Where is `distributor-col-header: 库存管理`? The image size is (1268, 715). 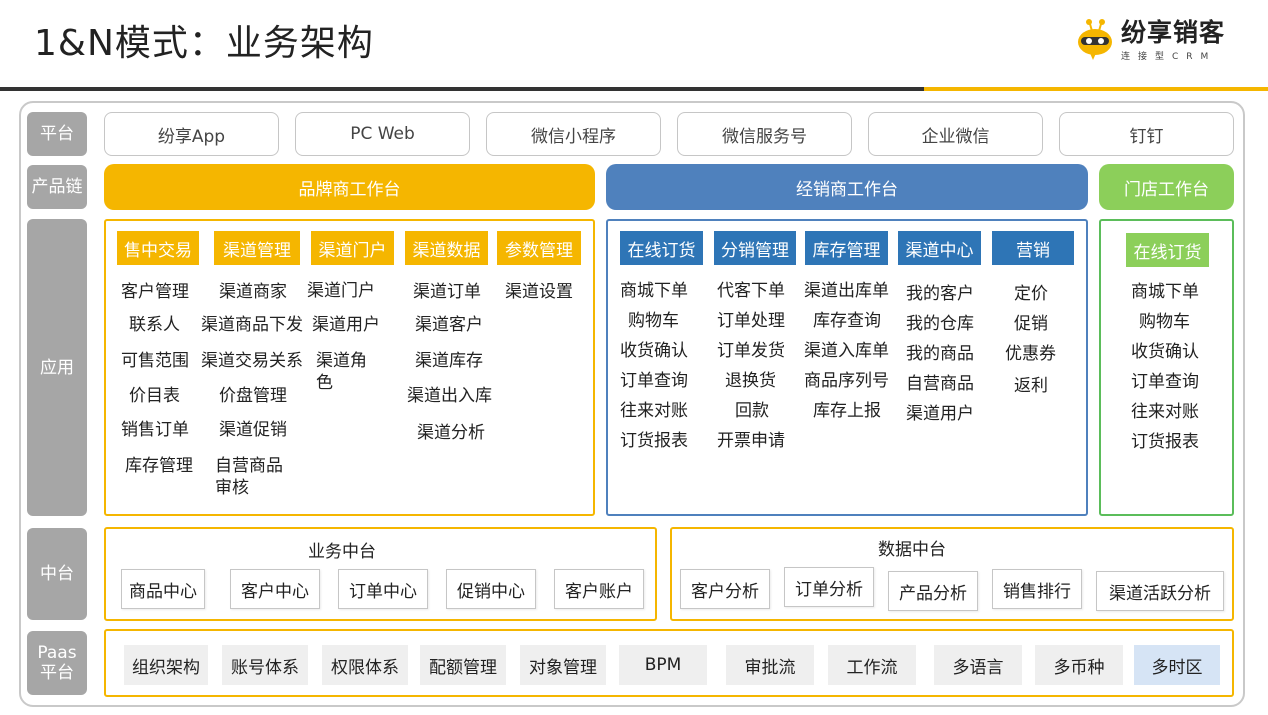
distributor-col-header: 库存管理 is located at coordinates (846, 248).